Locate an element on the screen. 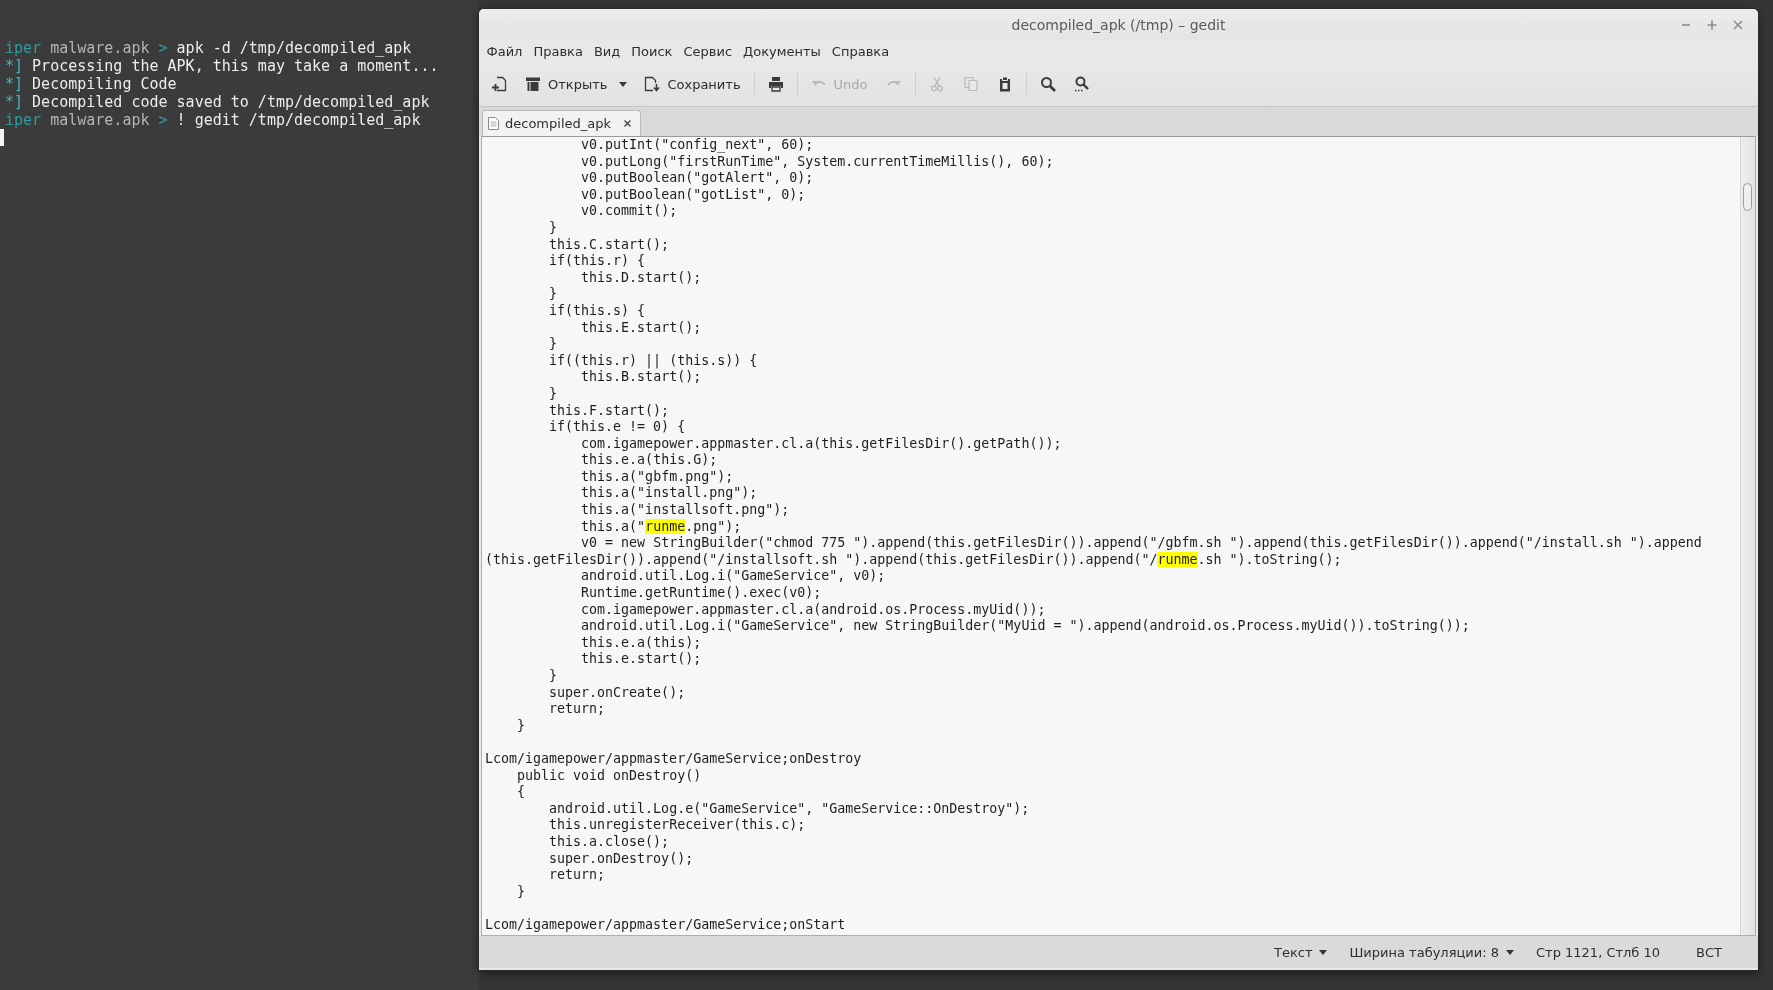  code-line: super.onDestroy(); is located at coordinates (621, 858).